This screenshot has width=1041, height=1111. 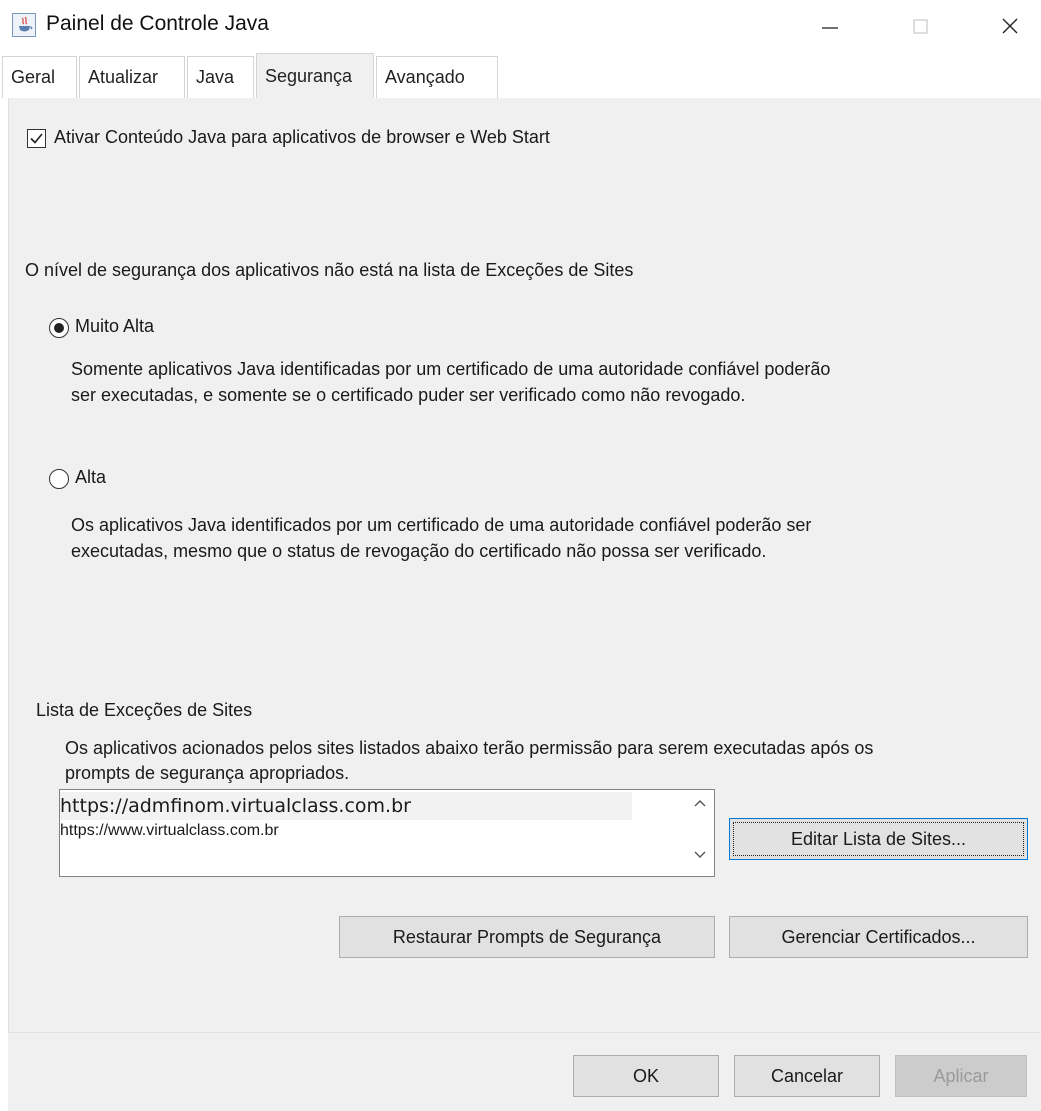 I want to click on maximize-button, so click(x=920, y=26).